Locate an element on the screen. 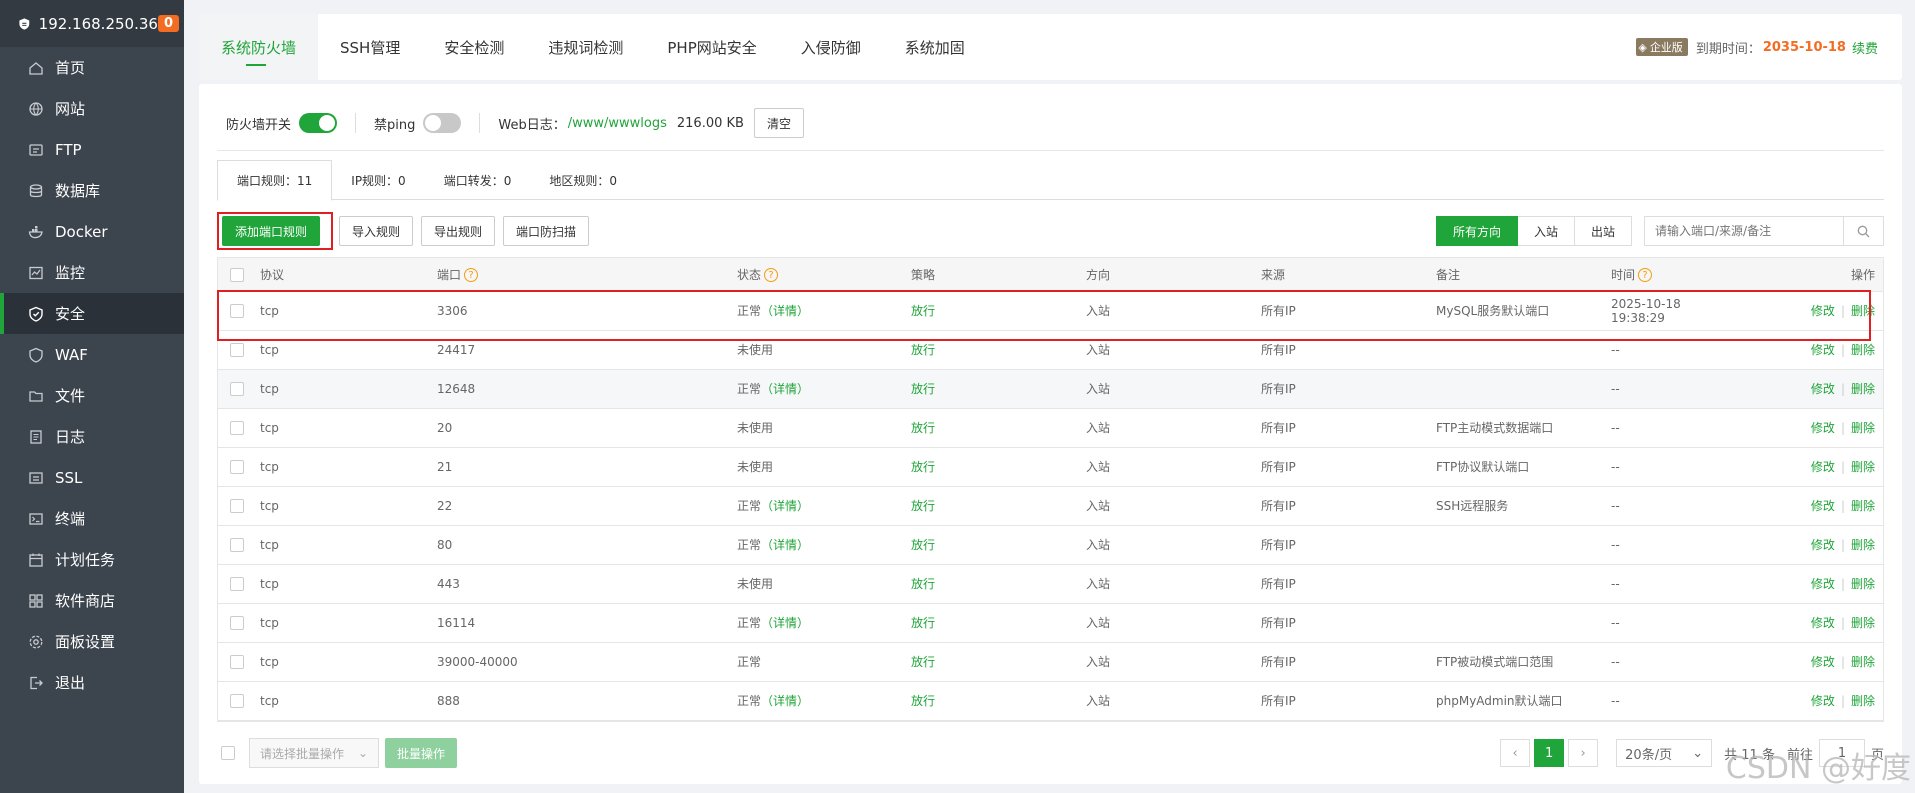 Image resolution: width=1915 pixels, height=793 pixels. firewall-toggle is located at coordinates (318, 123).